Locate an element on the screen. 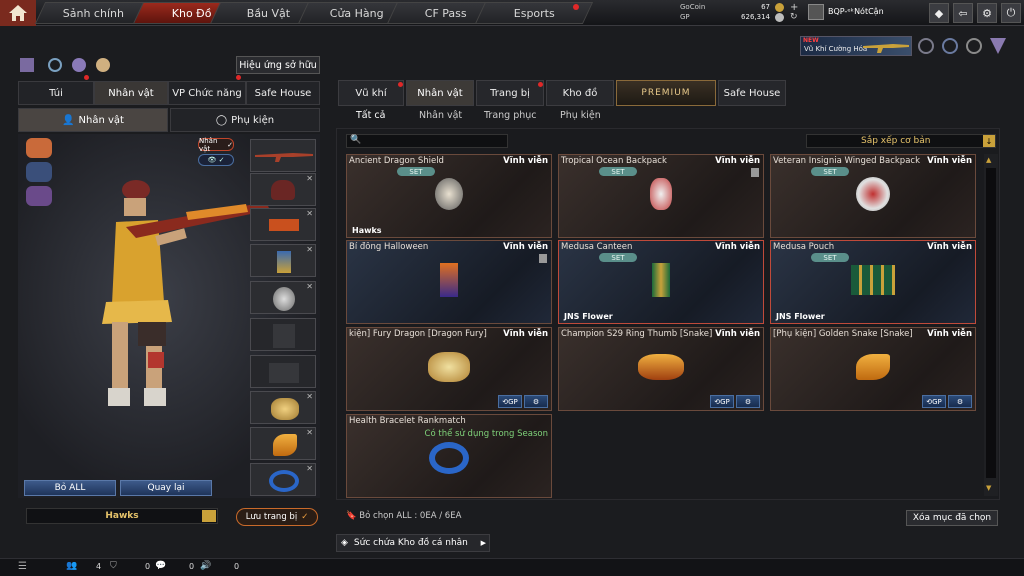 The width and height of the screenshot is (1024, 576). menu-icon: ☰ is located at coordinates (22, 566).